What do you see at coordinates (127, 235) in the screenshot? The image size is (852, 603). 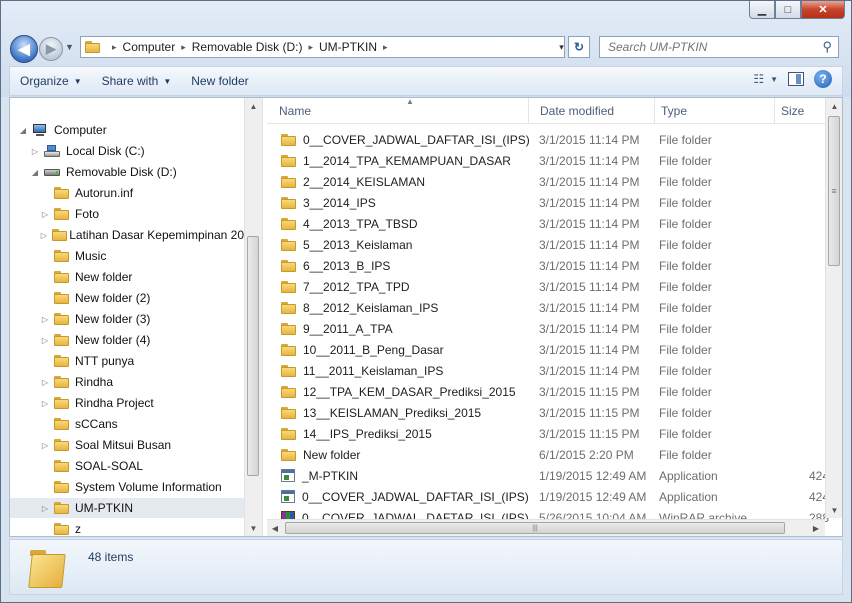 I see `nav-item: ▷ Latihan Dasar Kepemimpinan 20` at bounding box center [127, 235].